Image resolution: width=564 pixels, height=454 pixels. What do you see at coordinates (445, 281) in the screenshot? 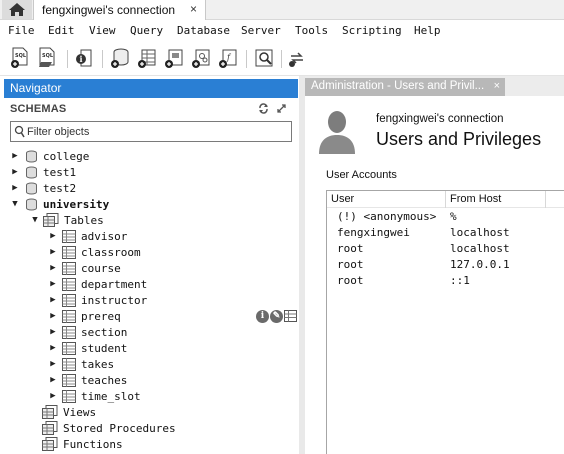
I see `account-row: root::1` at bounding box center [445, 281].